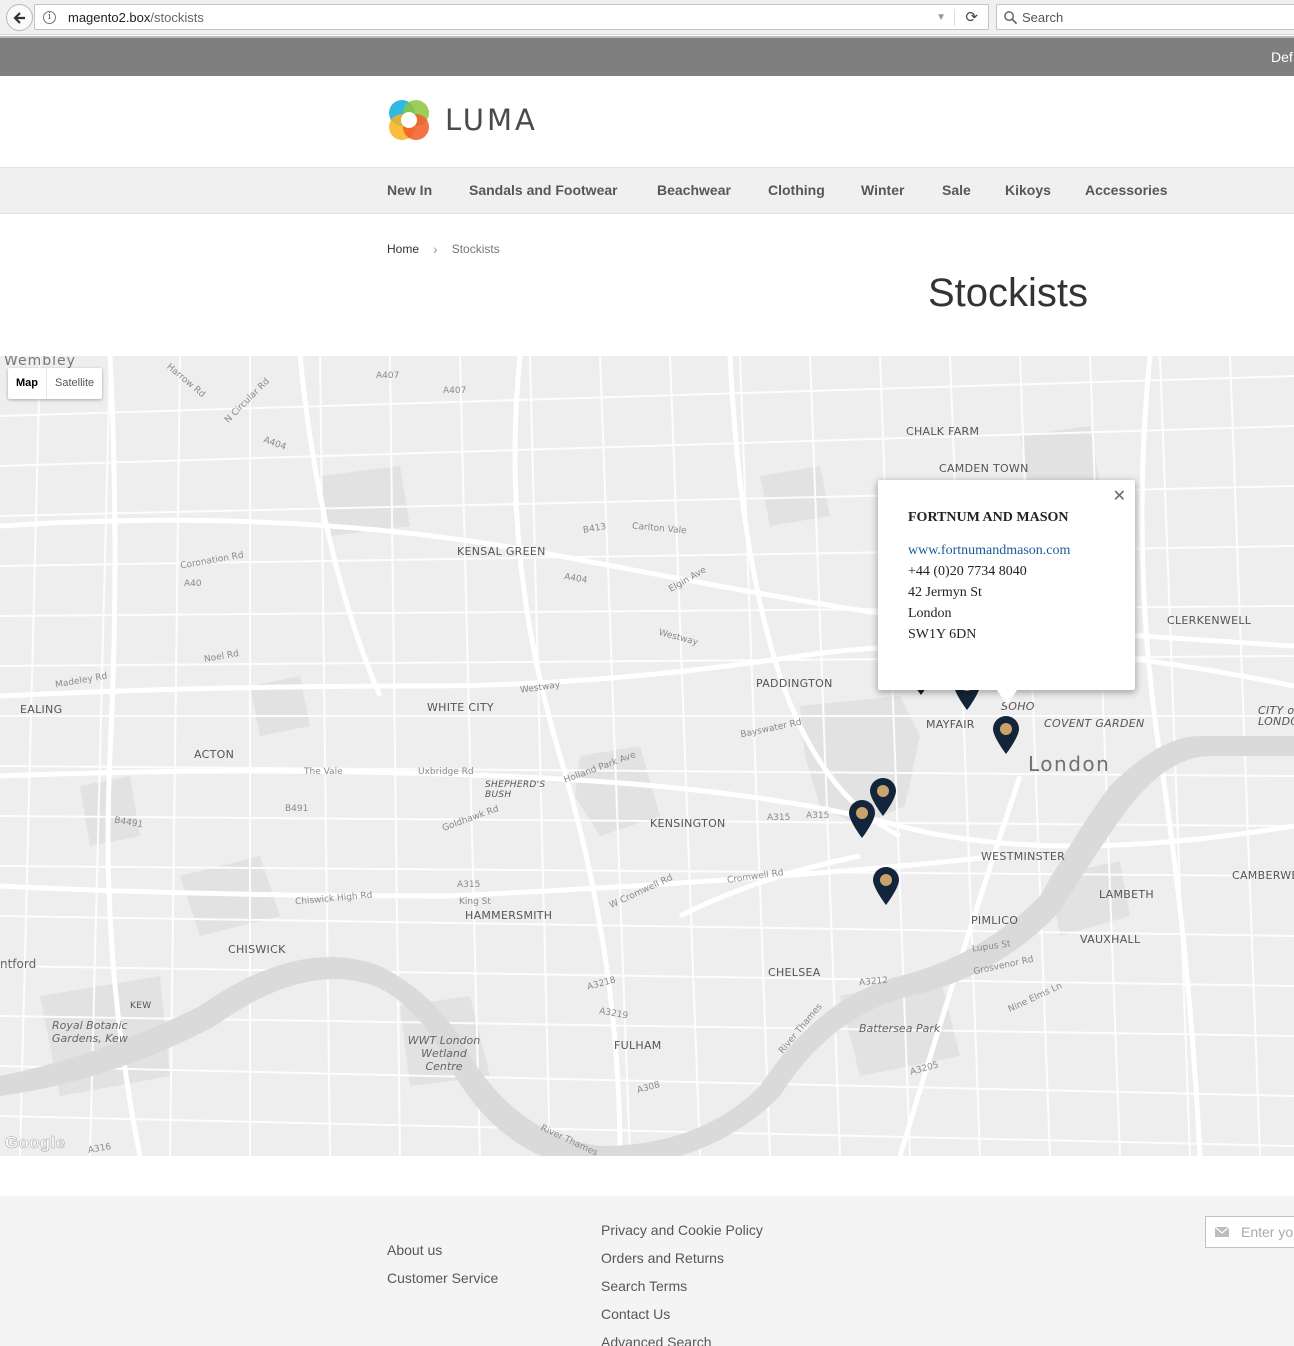 This screenshot has width=1294, height=1346. What do you see at coordinates (49, 17) in the screenshot?
I see `site-info-icon: i` at bounding box center [49, 17].